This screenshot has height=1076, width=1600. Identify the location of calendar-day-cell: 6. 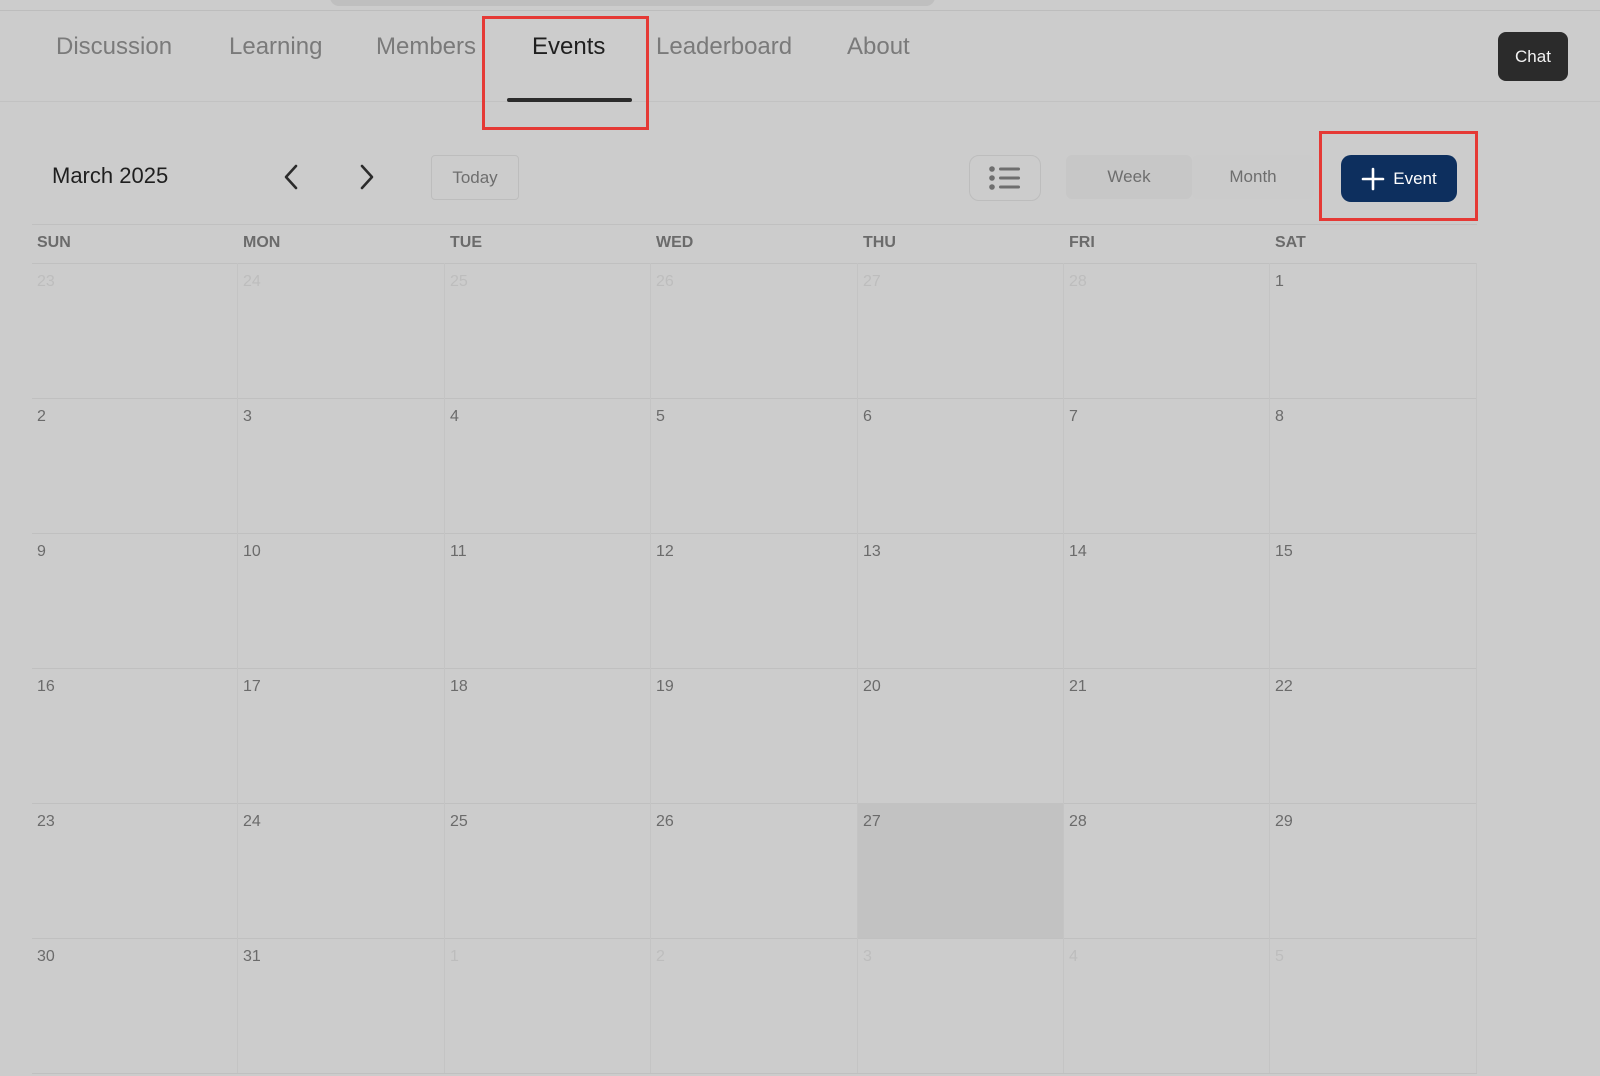
(961, 465).